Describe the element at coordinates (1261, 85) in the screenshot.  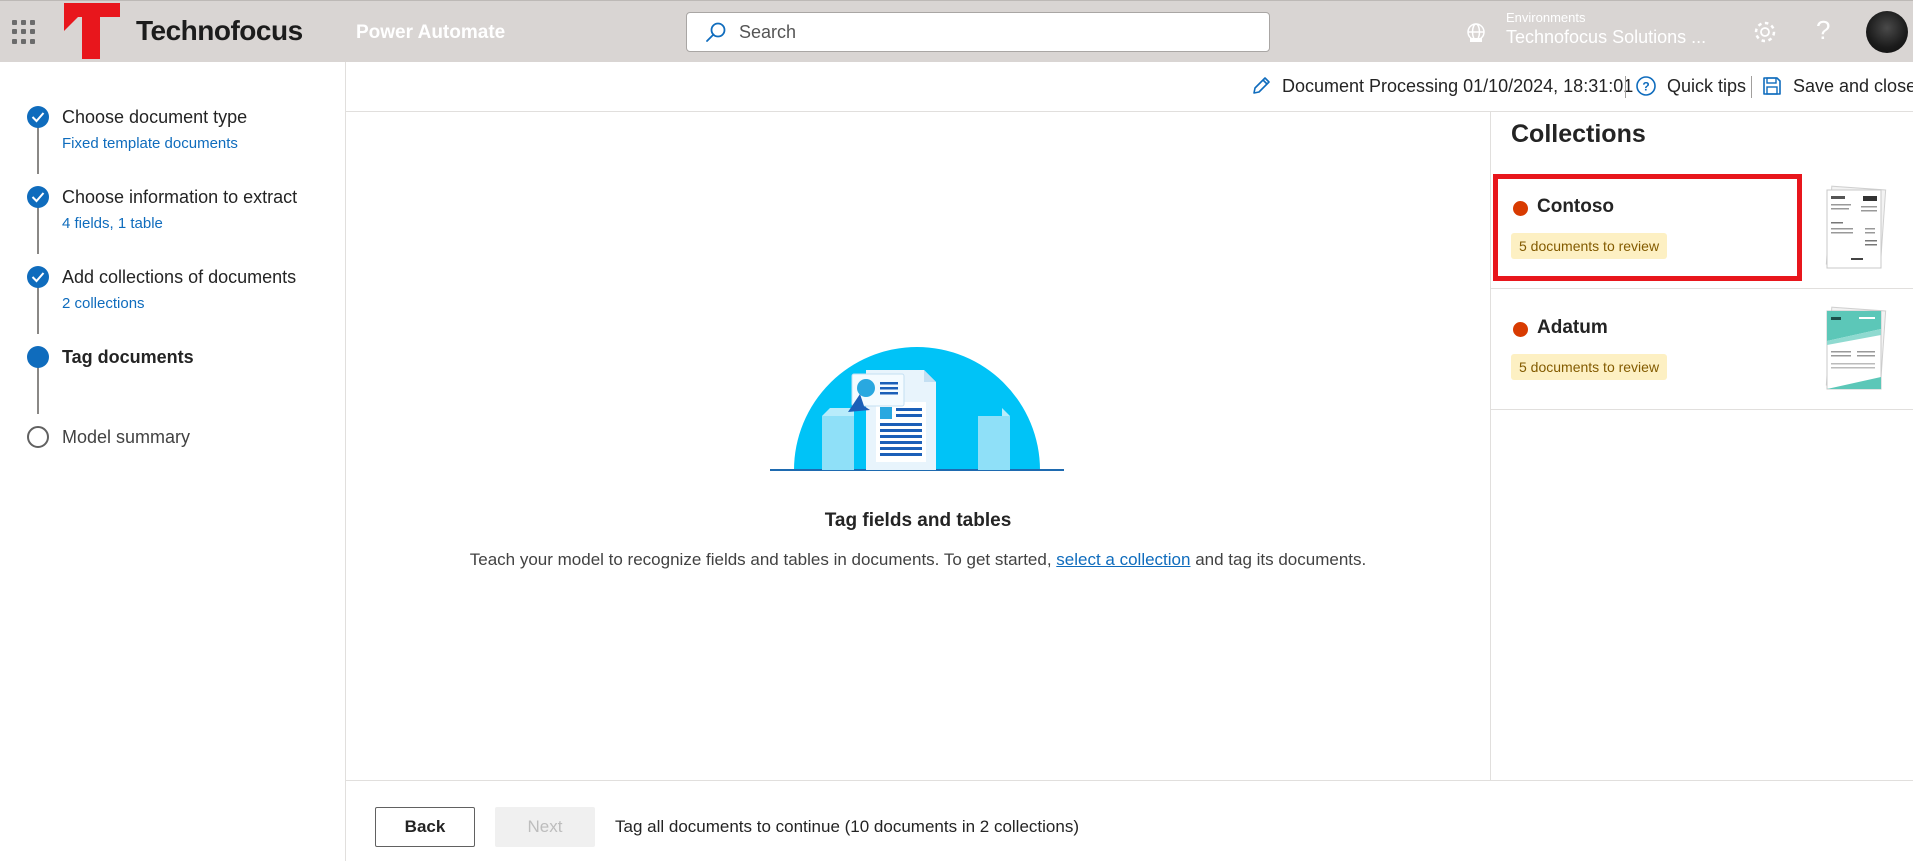
I see `edit-icon` at that location.